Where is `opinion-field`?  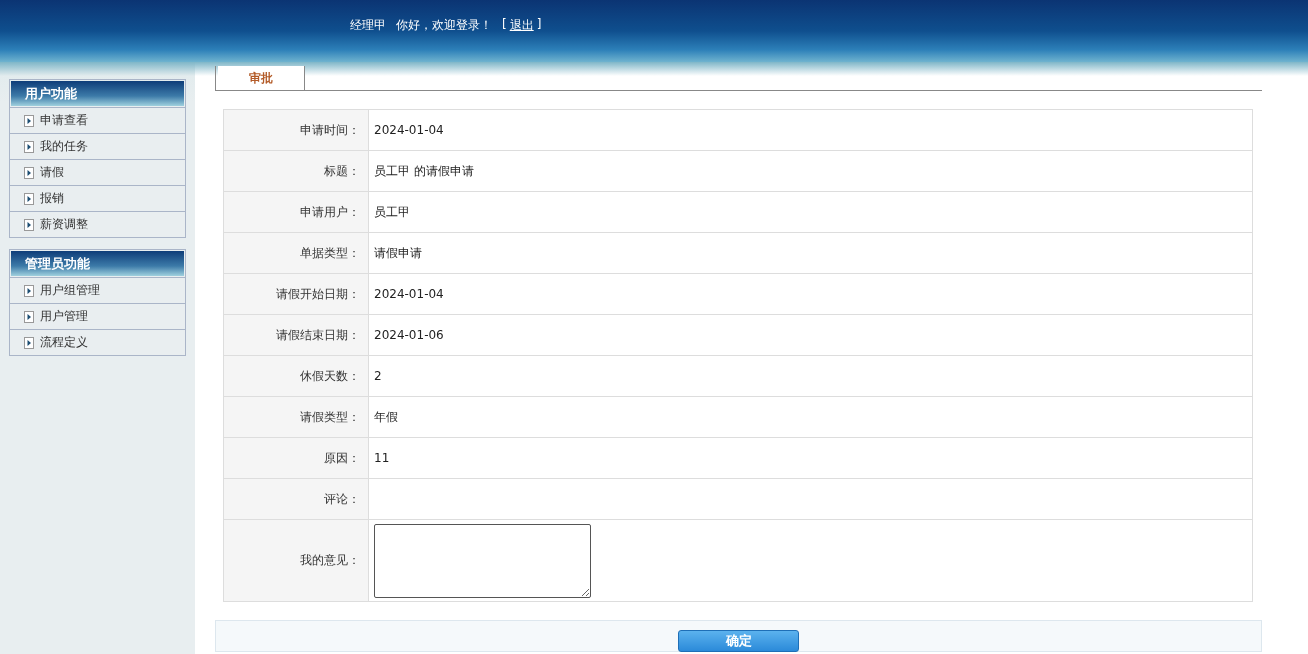
opinion-field is located at coordinates (482, 560).